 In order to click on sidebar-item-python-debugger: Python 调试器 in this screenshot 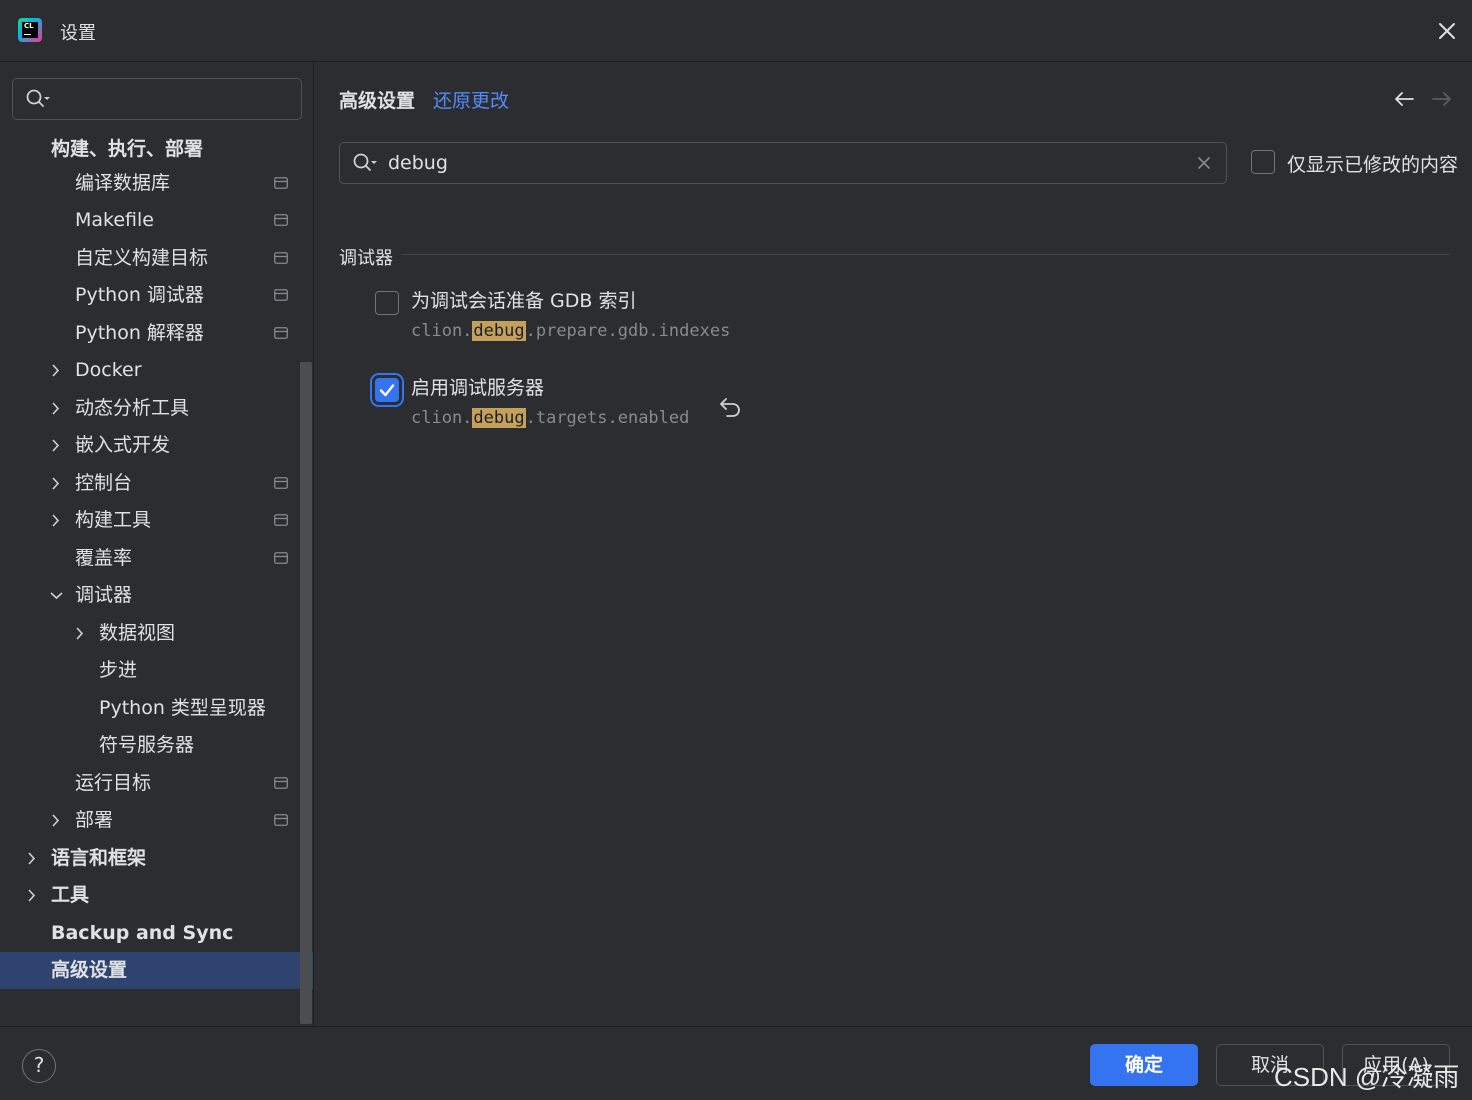, I will do `click(150, 295)`.